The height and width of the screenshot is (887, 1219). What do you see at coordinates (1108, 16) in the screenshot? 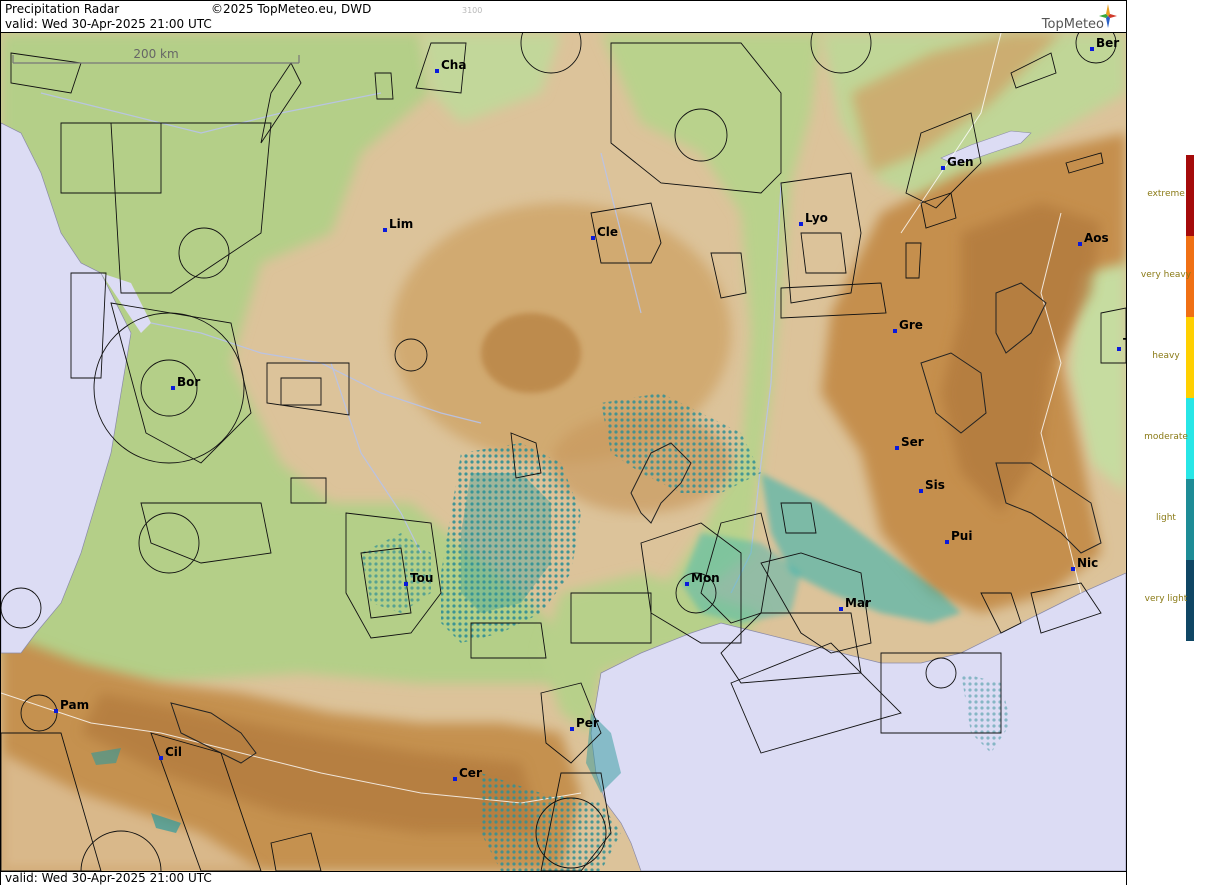
I see `compass-star-icon` at bounding box center [1108, 16].